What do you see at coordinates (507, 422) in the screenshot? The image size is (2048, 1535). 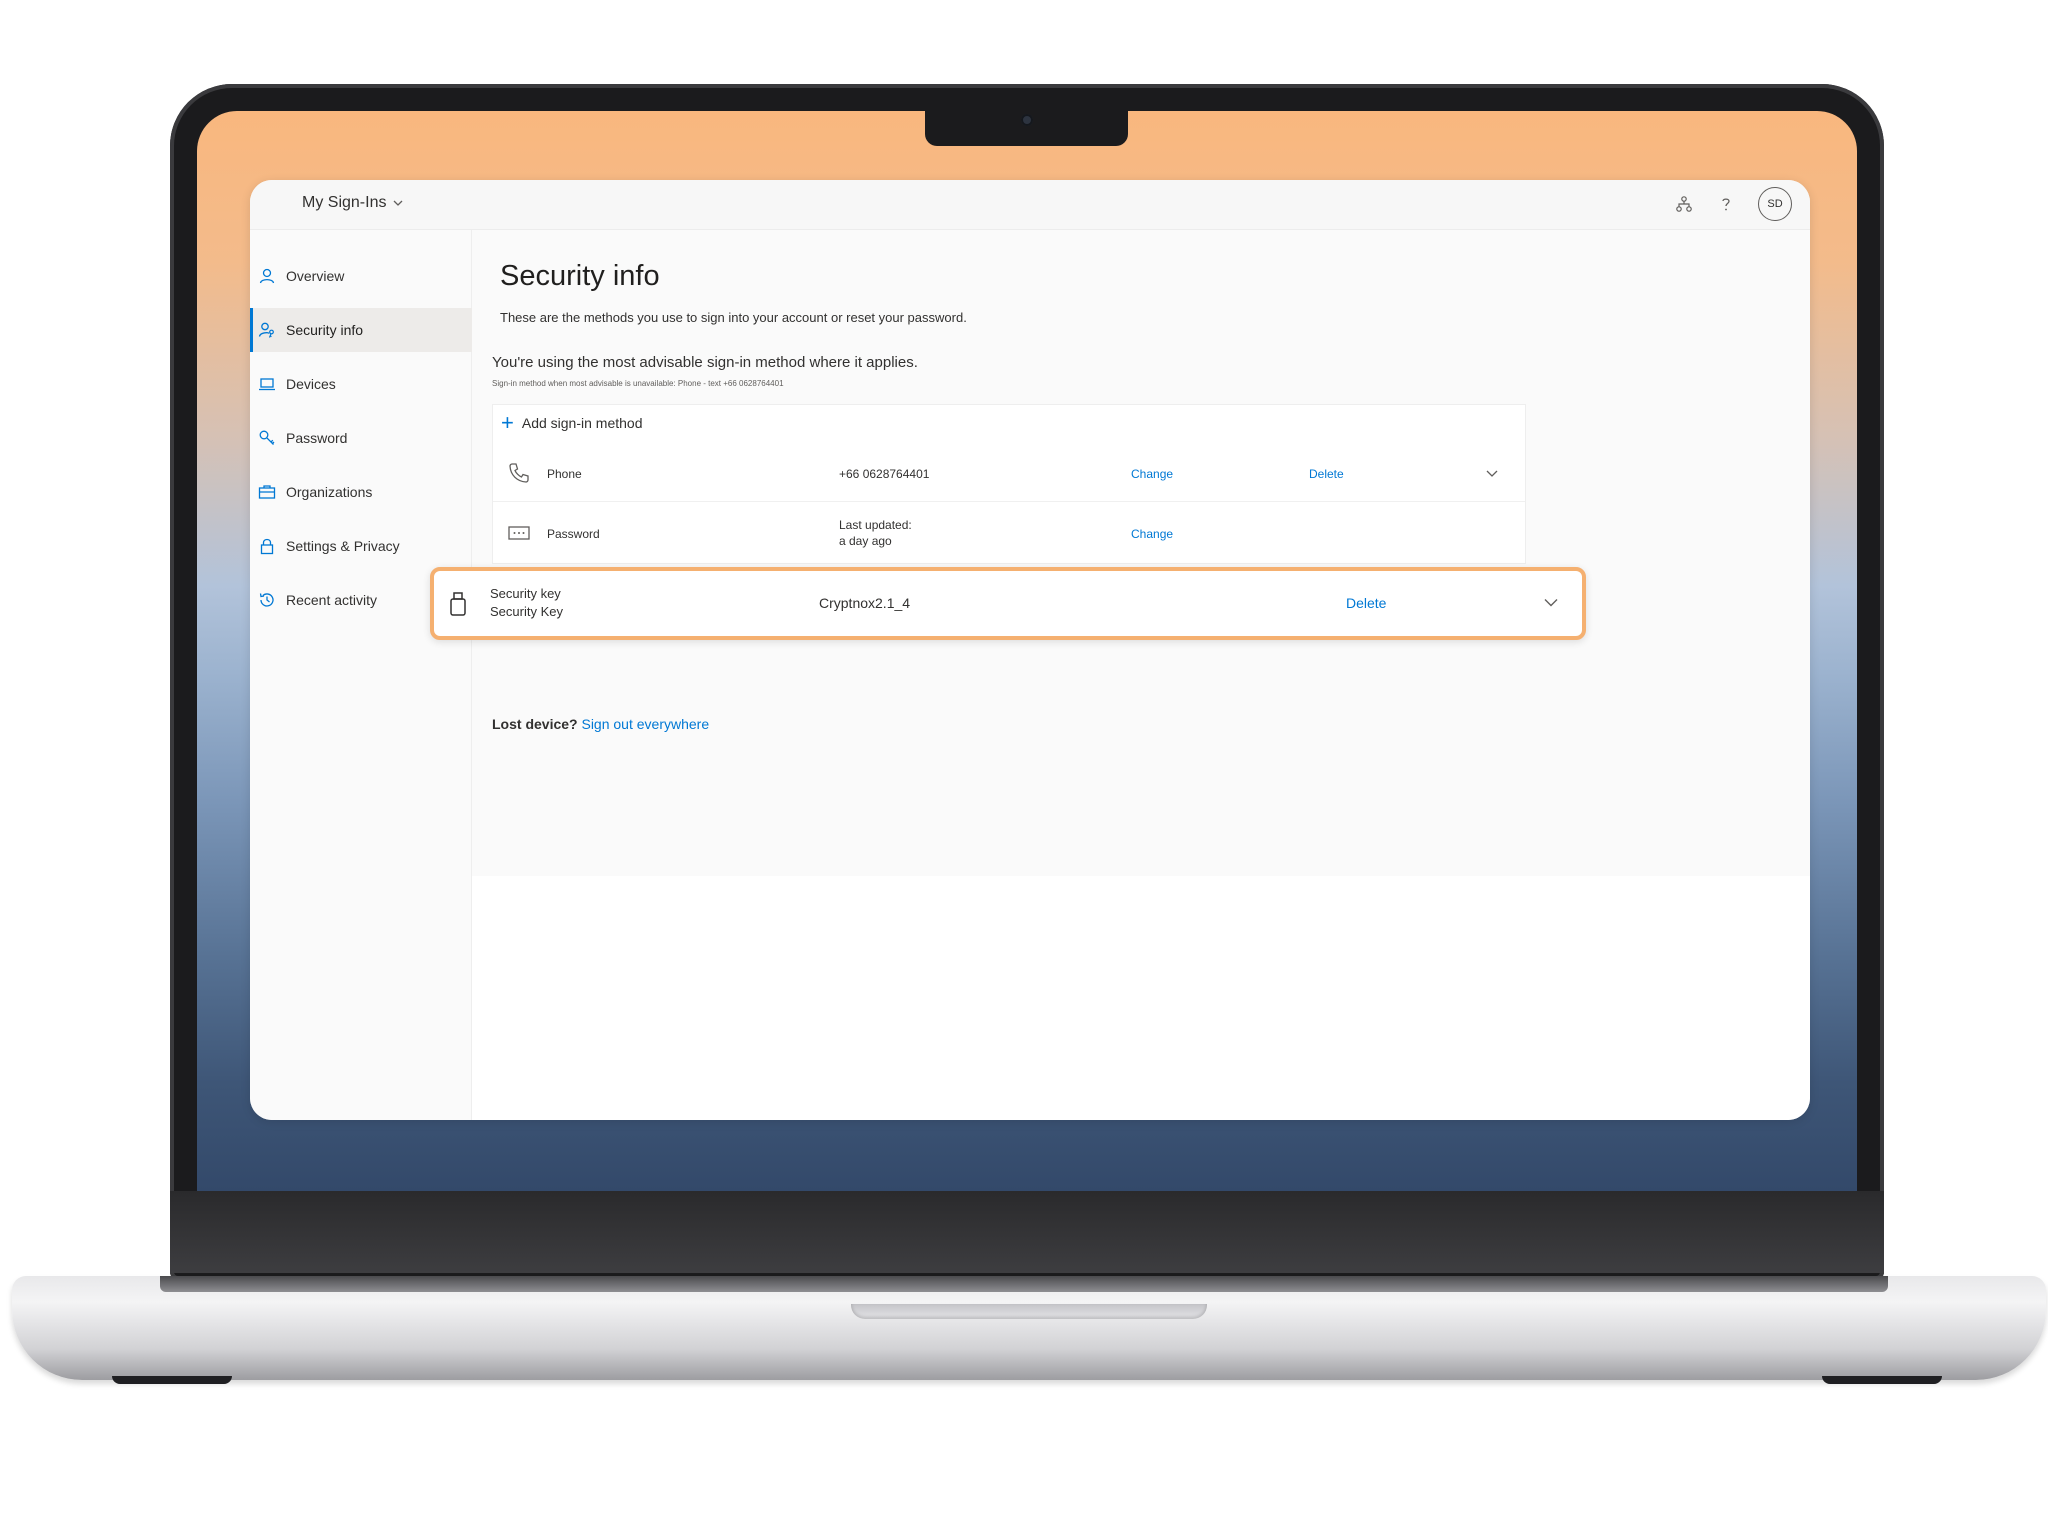 I see `plus-icon: +` at bounding box center [507, 422].